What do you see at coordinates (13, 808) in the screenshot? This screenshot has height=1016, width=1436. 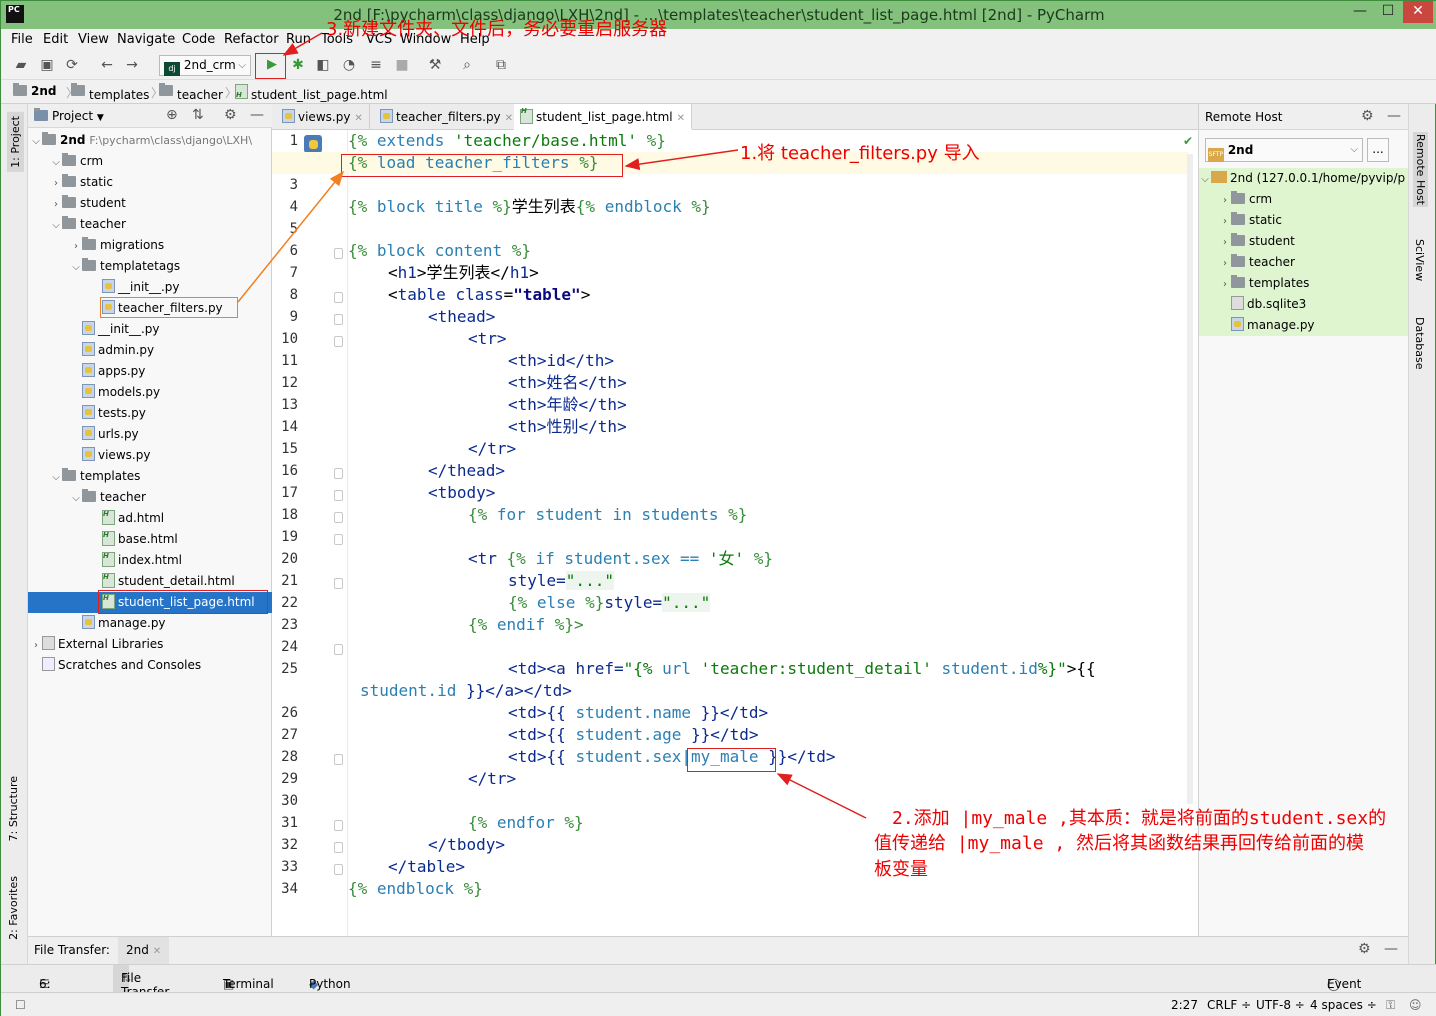 I see `tab-structure: 7: Structure` at bounding box center [13, 808].